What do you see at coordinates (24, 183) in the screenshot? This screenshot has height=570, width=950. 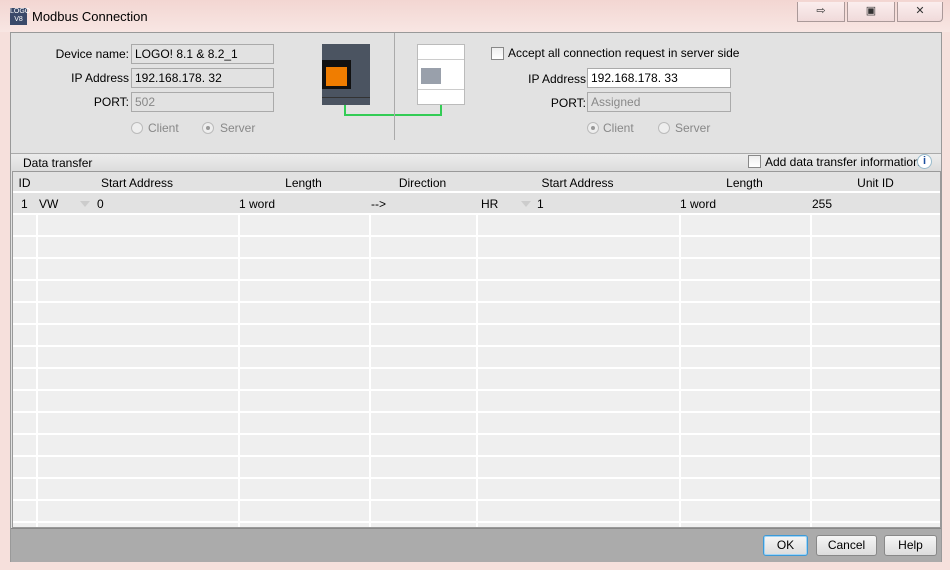 I see `col-id: ID` at bounding box center [24, 183].